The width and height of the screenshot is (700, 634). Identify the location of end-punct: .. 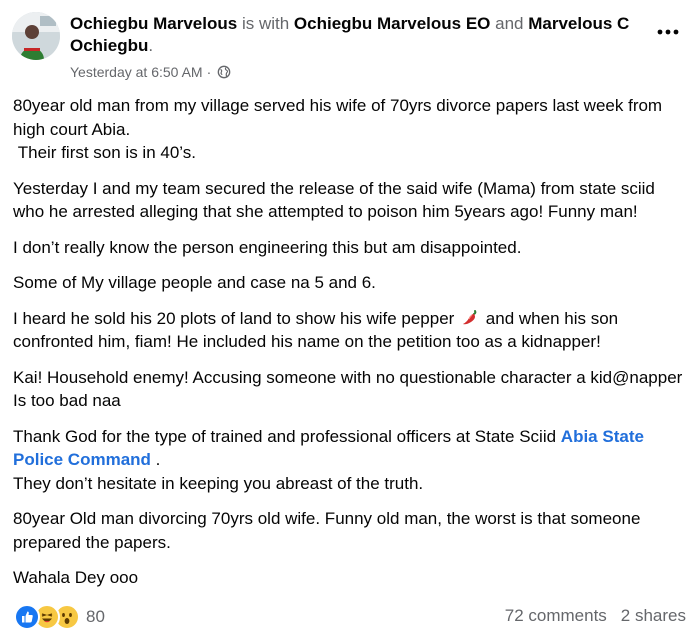
(151, 45).